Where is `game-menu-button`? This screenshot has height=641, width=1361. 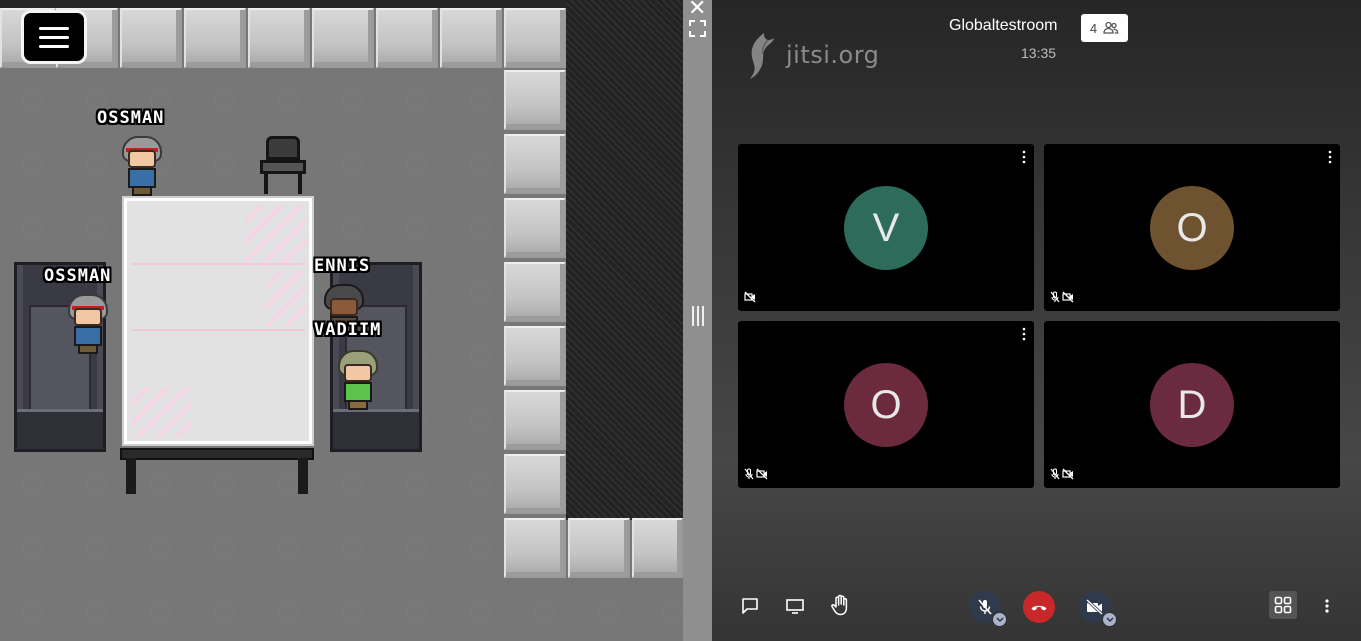
game-menu-button is located at coordinates (54, 37).